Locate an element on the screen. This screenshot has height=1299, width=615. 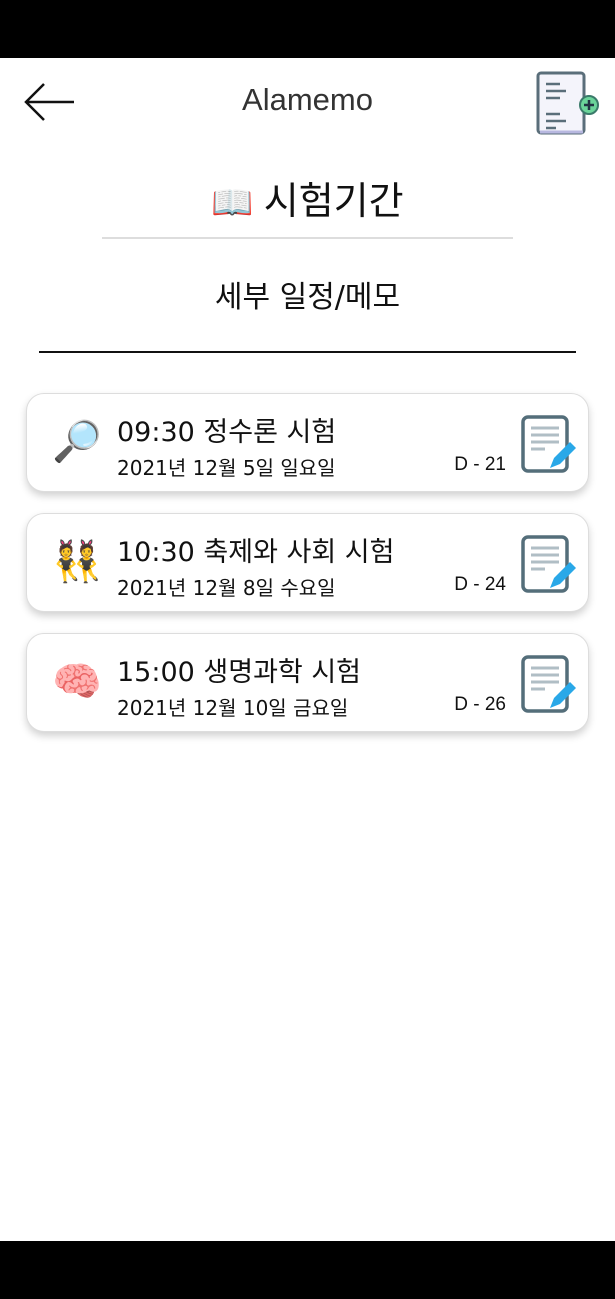
page-title: 📖 시험기간 is located at coordinates (307, 197).